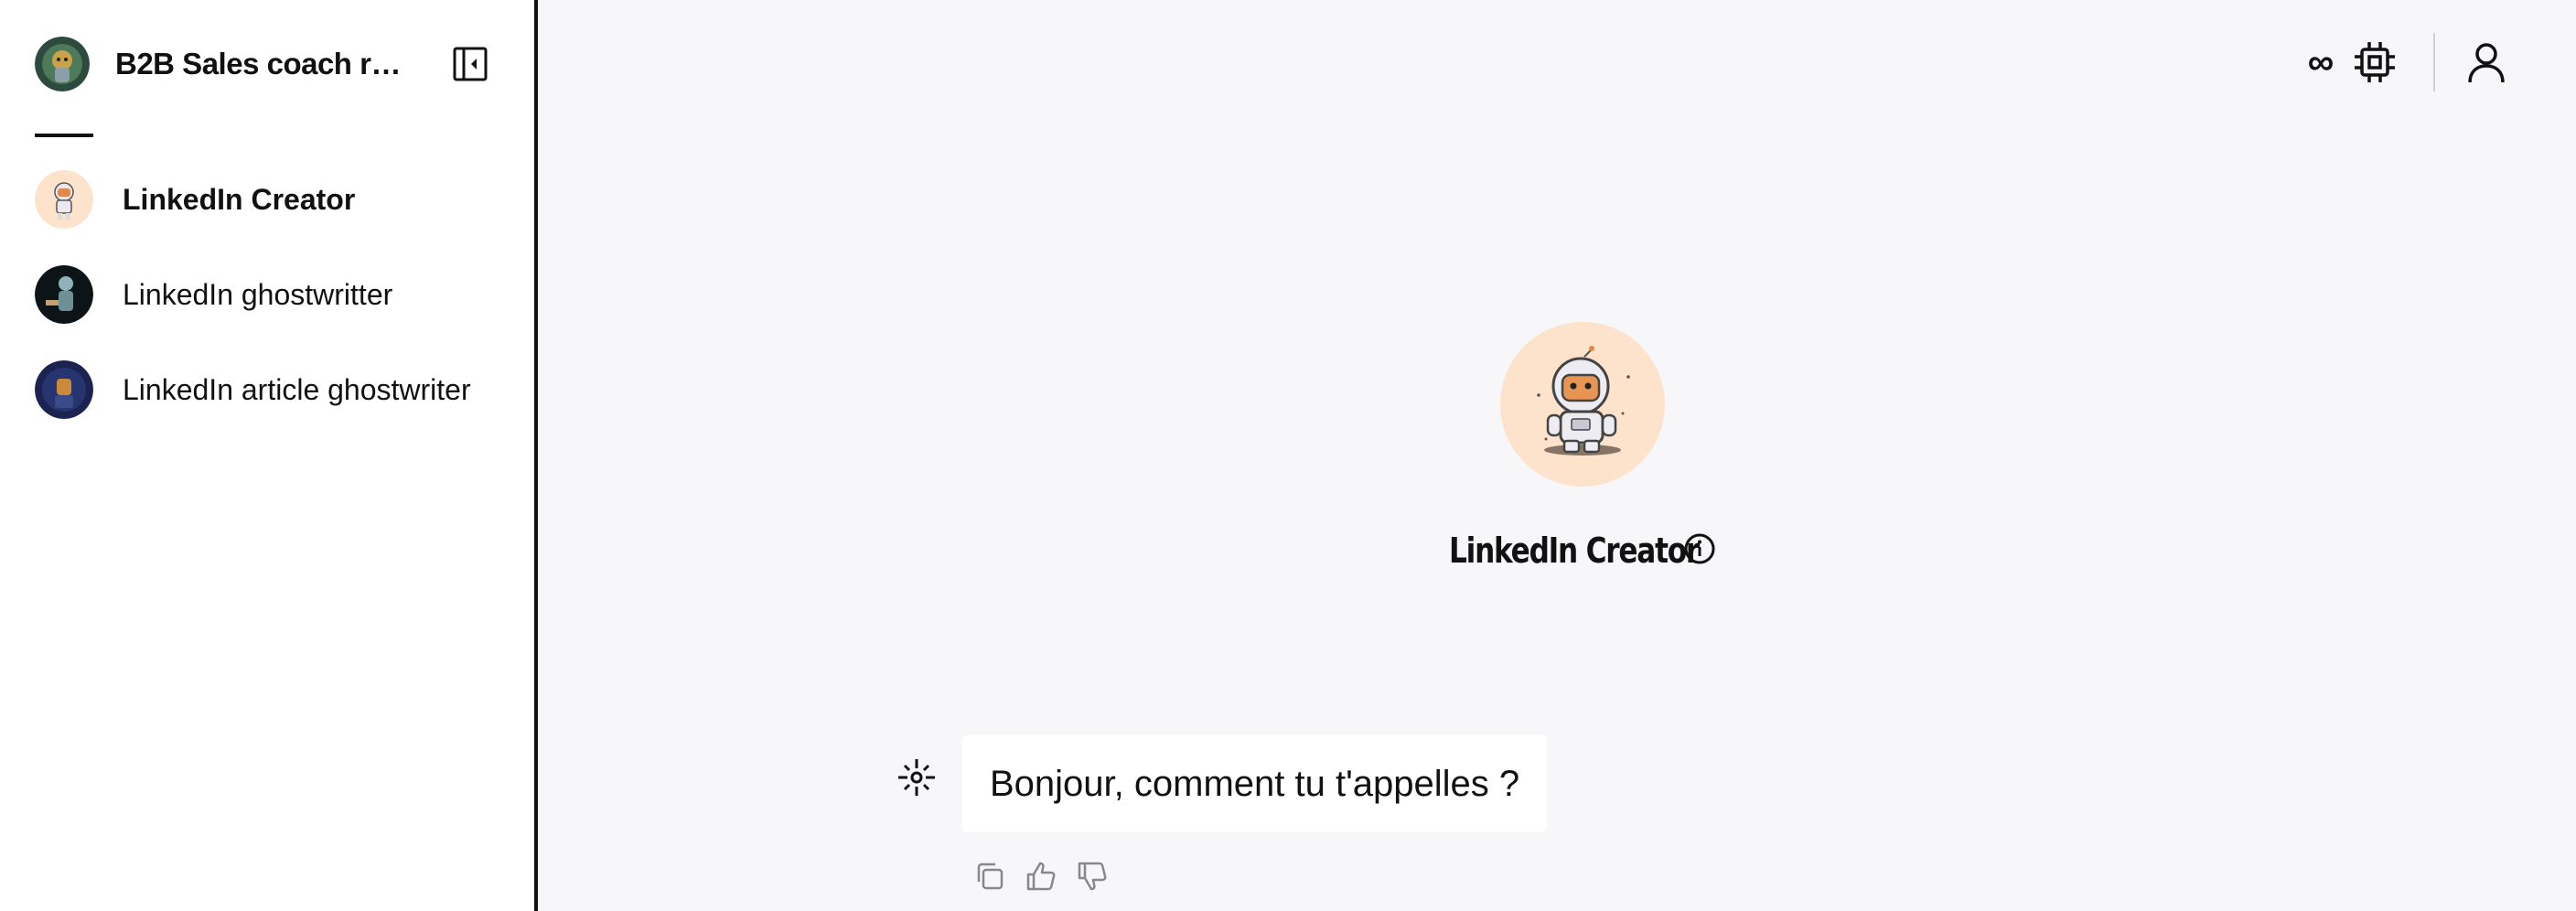 The width and height of the screenshot is (2576, 911). Describe the element at coordinates (1575, 551) in the screenshot. I see `bot-name: LinkedIn Creator` at that location.